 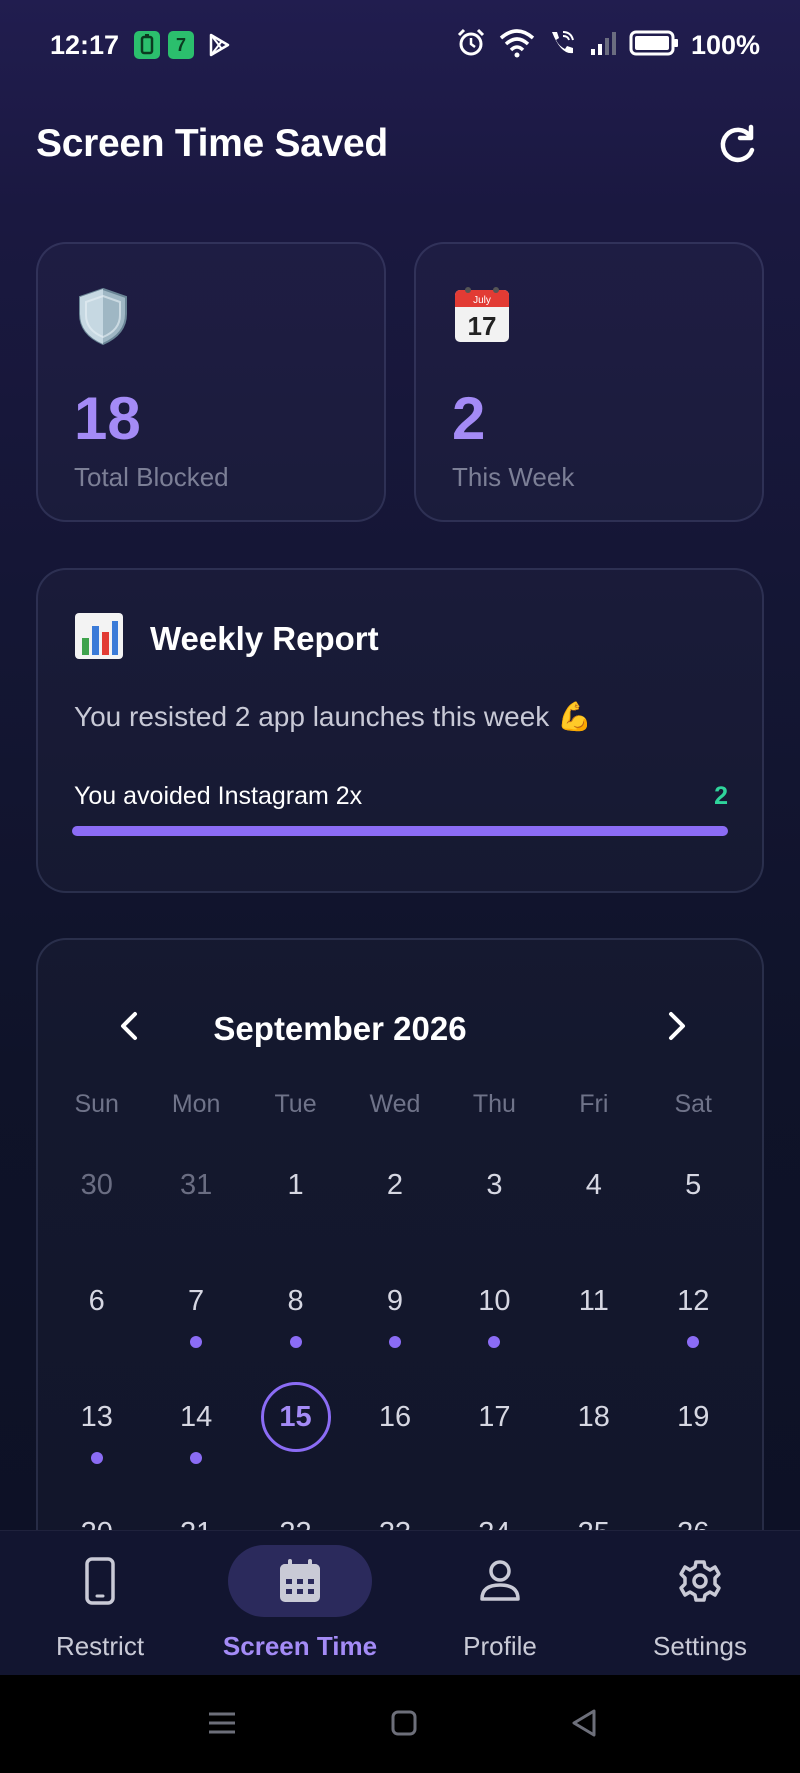 What do you see at coordinates (693, 1324) in the screenshot?
I see `calendar-day: 12` at bounding box center [693, 1324].